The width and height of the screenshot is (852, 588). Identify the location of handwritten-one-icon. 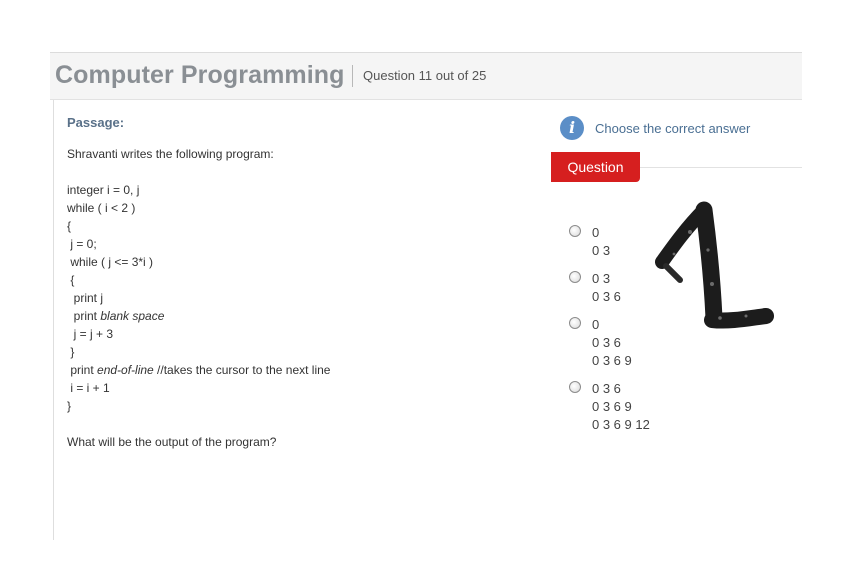
(714, 265).